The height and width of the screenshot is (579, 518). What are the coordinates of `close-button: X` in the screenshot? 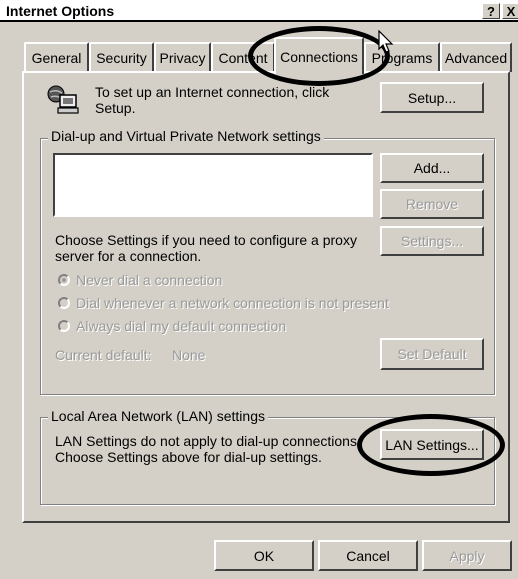 It's located at (510, 11).